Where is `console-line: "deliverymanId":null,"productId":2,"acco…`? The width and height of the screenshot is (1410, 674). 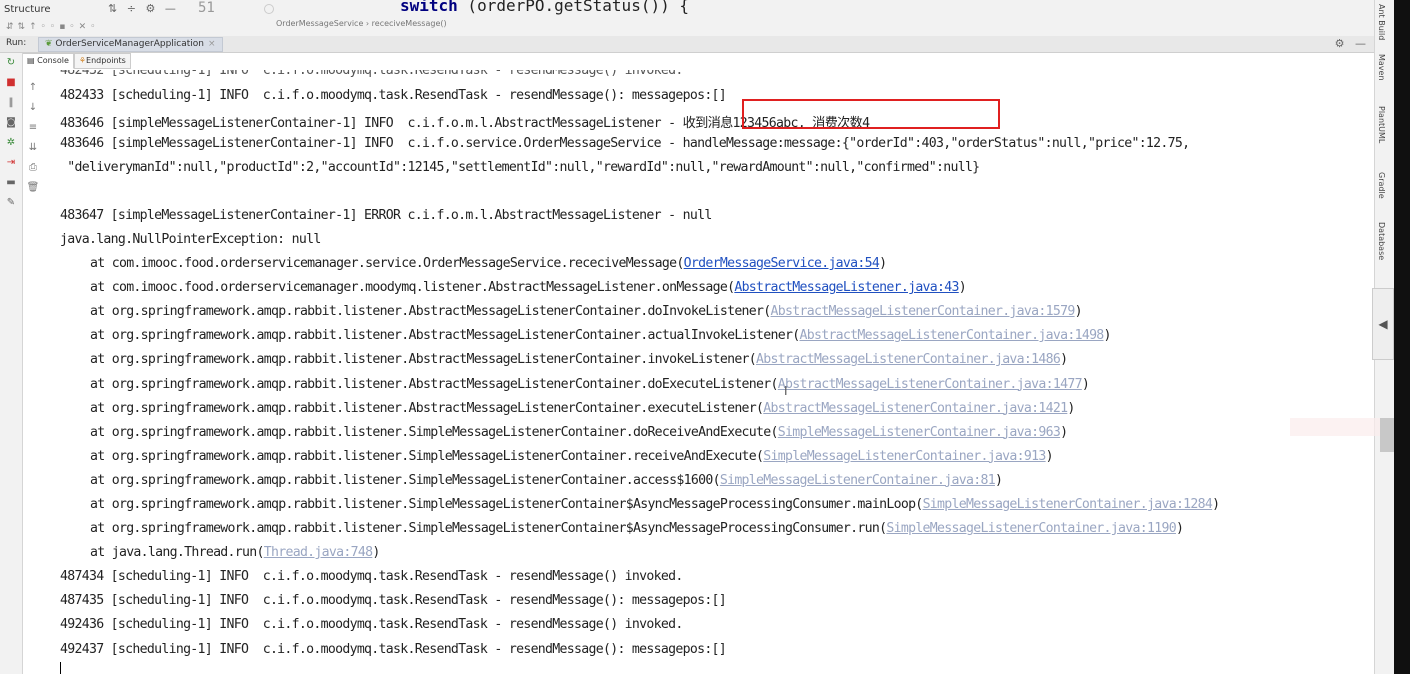
console-line: "deliverymanId":null,"productId":2,"acco… is located at coordinates (520, 167).